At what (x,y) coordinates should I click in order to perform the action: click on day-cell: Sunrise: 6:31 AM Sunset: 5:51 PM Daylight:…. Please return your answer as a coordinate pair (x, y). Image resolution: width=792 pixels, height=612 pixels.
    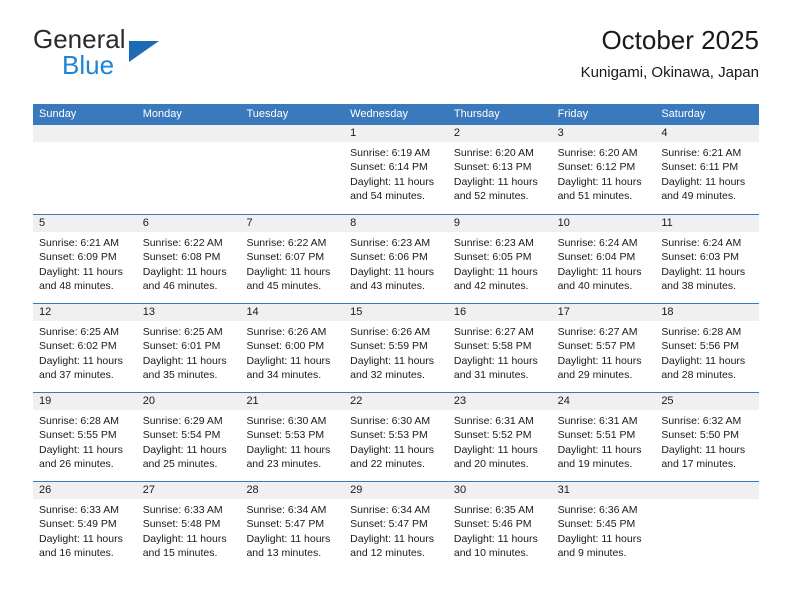
    Looking at the image, I should click on (604, 445).